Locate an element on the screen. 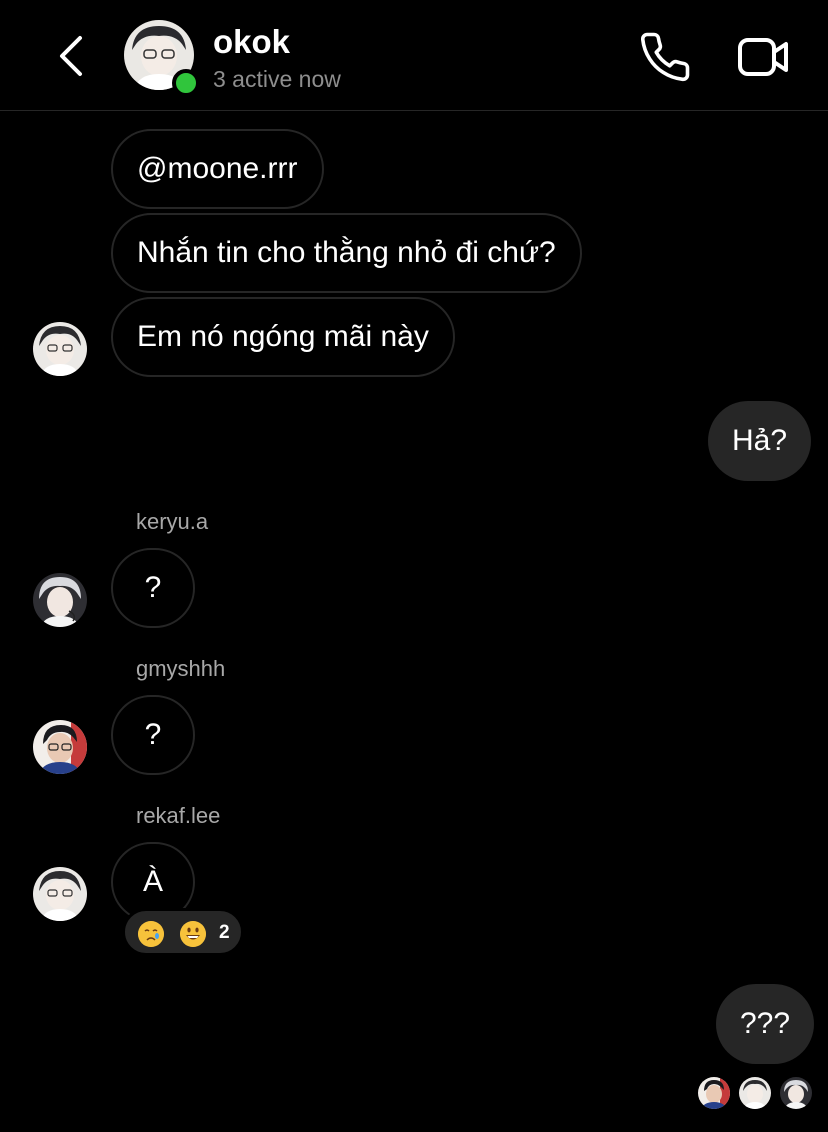  message-bubble-outgoing: ??? is located at coordinates (765, 1024).